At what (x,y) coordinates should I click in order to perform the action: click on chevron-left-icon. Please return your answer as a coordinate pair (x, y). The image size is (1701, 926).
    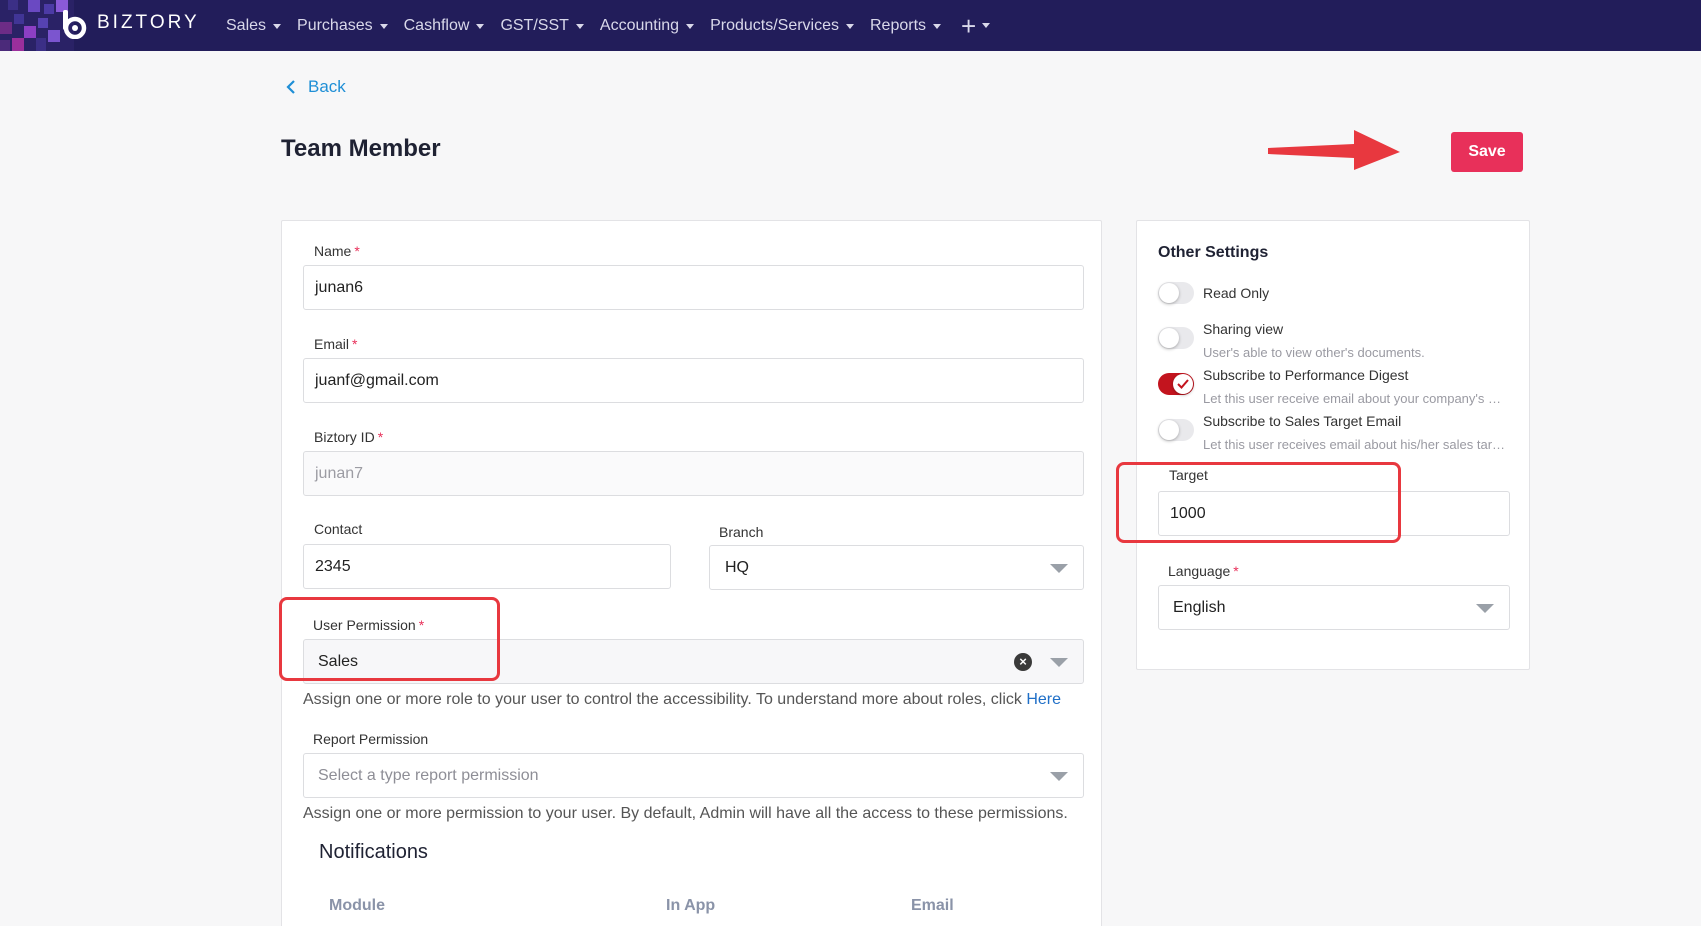
    Looking at the image, I should click on (290, 87).